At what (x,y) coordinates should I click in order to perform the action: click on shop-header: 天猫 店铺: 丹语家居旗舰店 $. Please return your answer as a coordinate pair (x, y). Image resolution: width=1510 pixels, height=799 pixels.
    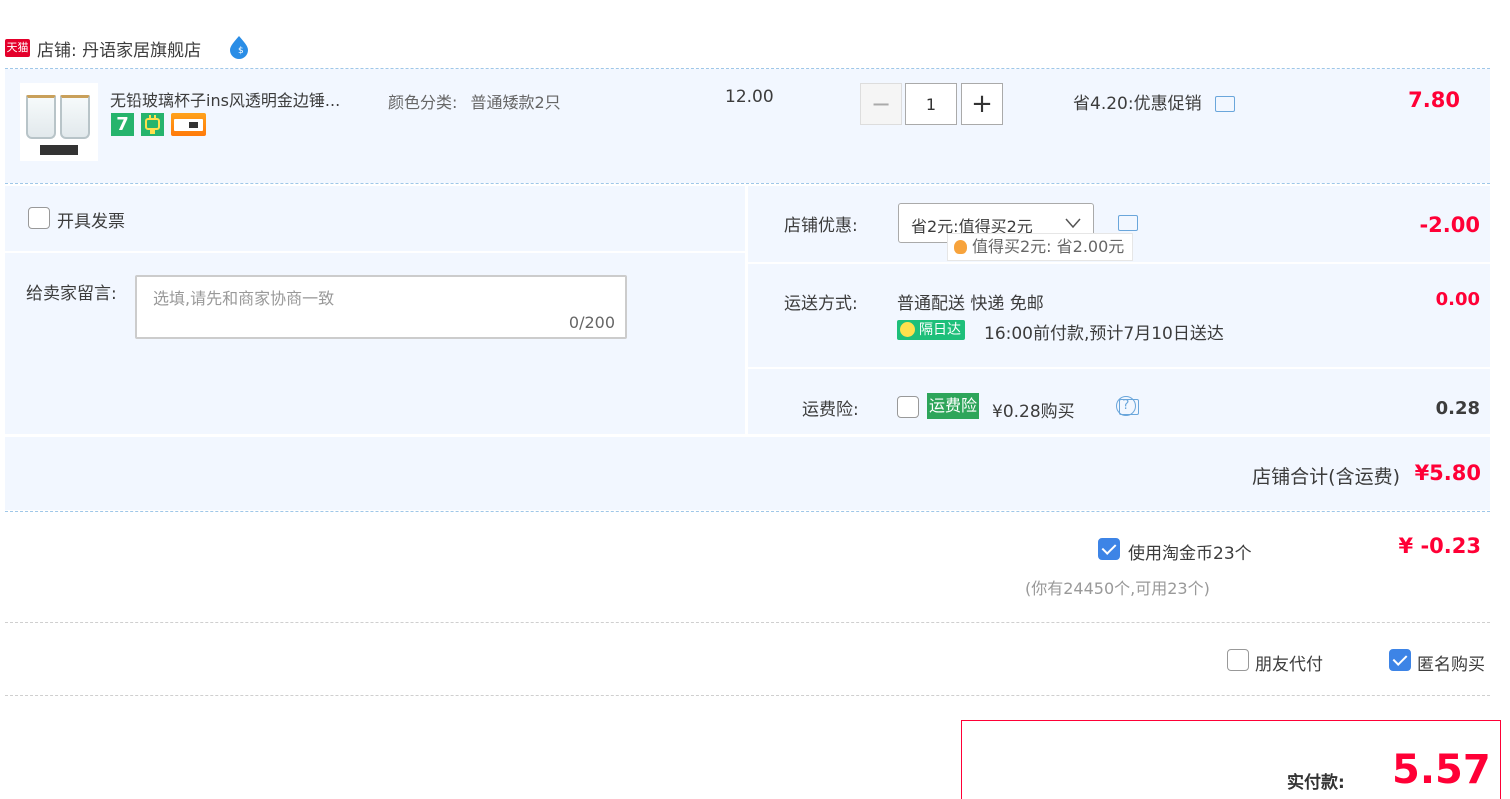
    Looking at the image, I should click on (755, 48).